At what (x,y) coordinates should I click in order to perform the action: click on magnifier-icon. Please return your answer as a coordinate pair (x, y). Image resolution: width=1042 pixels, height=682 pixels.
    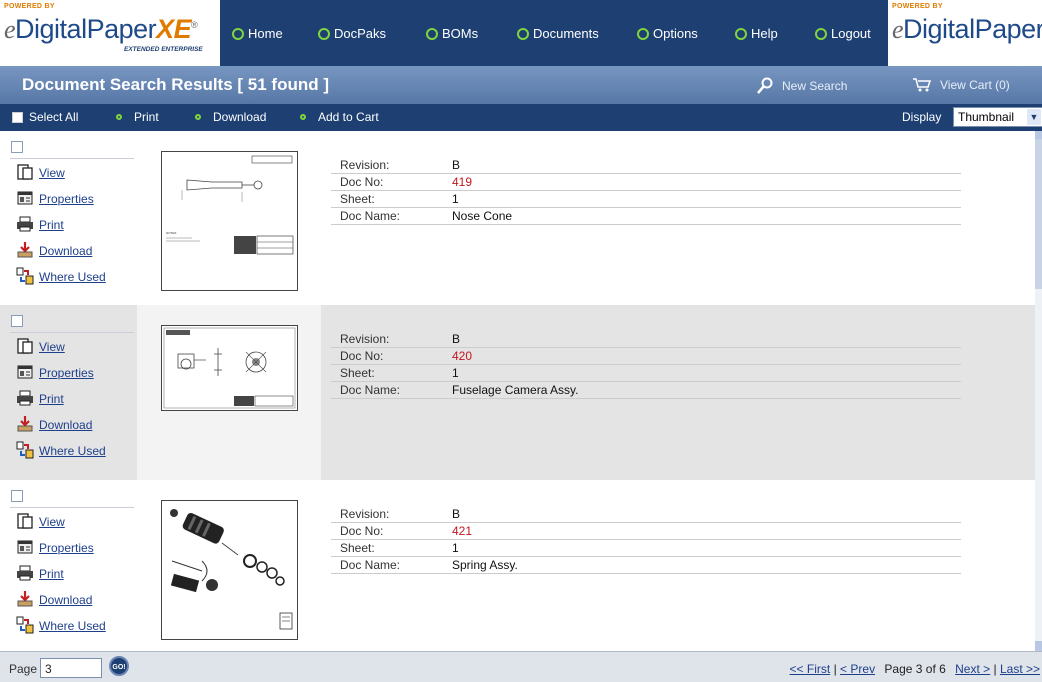
    Looking at the image, I should click on (765, 85).